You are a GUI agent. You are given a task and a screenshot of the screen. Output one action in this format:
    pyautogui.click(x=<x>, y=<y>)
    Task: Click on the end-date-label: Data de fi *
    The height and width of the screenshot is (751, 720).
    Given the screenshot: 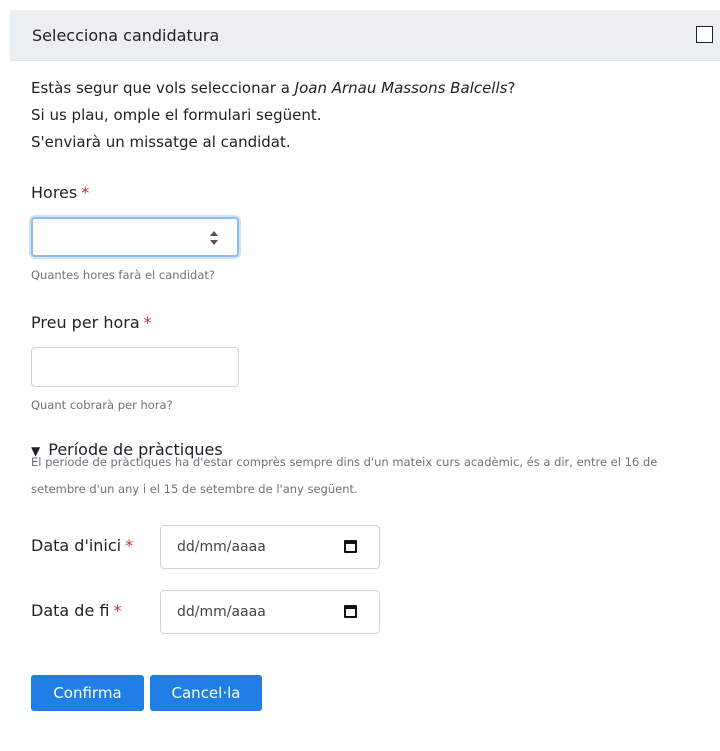 What is the action you would take?
    pyautogui.click(x=76, y=610)
    